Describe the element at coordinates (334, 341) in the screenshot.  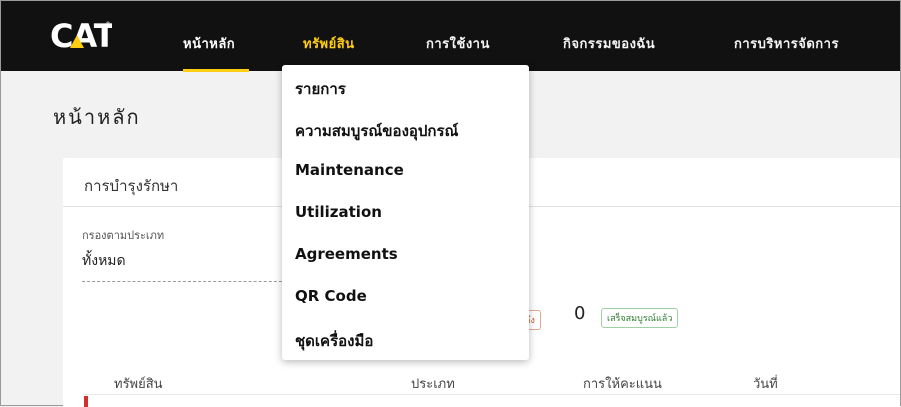
I see `menu-item-toolkit: ชุดเครื่องมือ` at that location.